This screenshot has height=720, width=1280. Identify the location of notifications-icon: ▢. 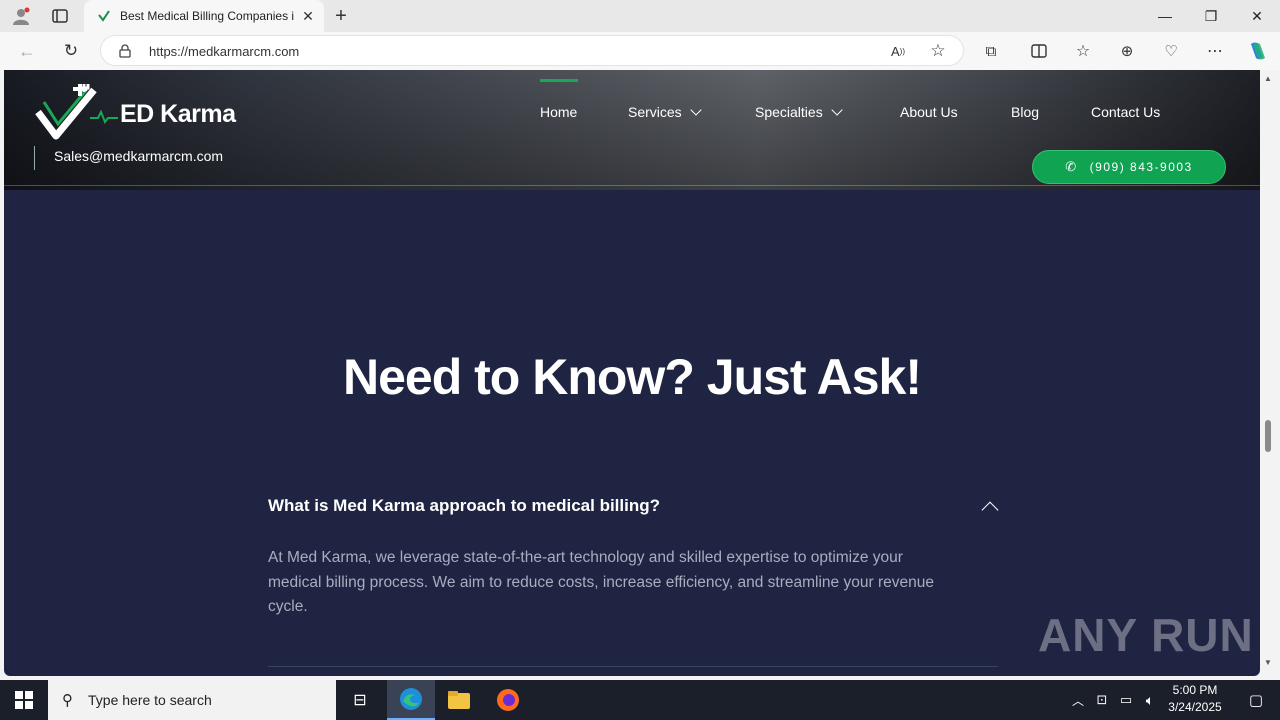
(1256, 700).